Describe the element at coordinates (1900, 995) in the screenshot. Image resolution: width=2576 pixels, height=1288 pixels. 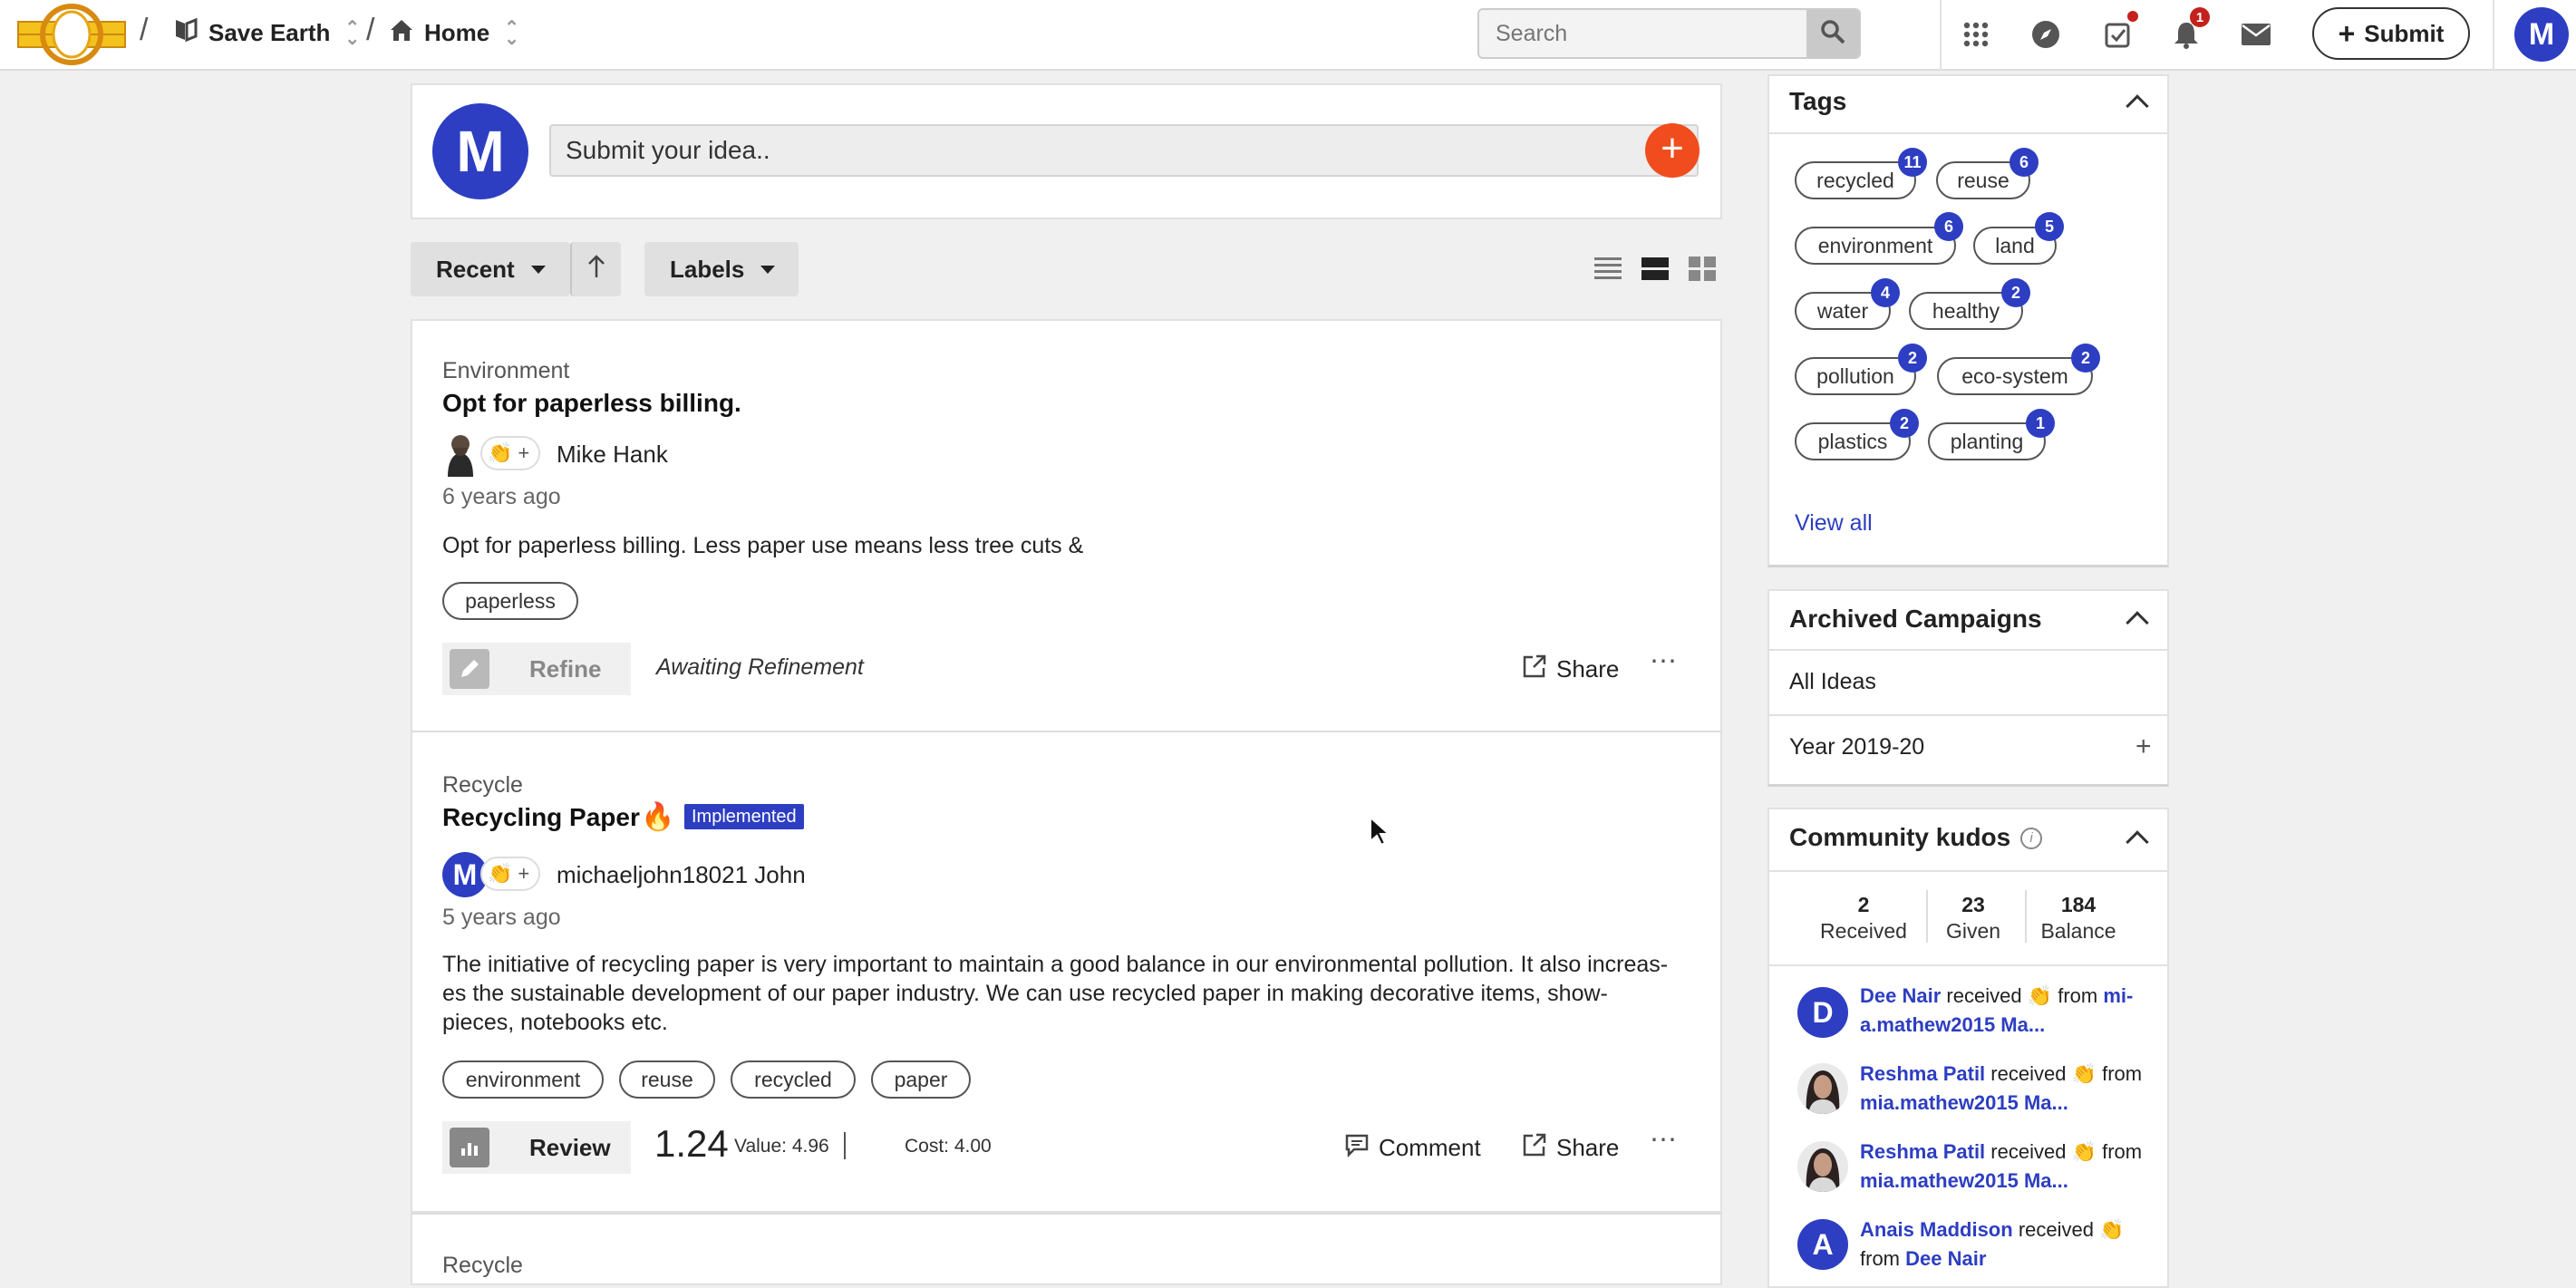
I see `feed-user: Dee Nair` at that location.